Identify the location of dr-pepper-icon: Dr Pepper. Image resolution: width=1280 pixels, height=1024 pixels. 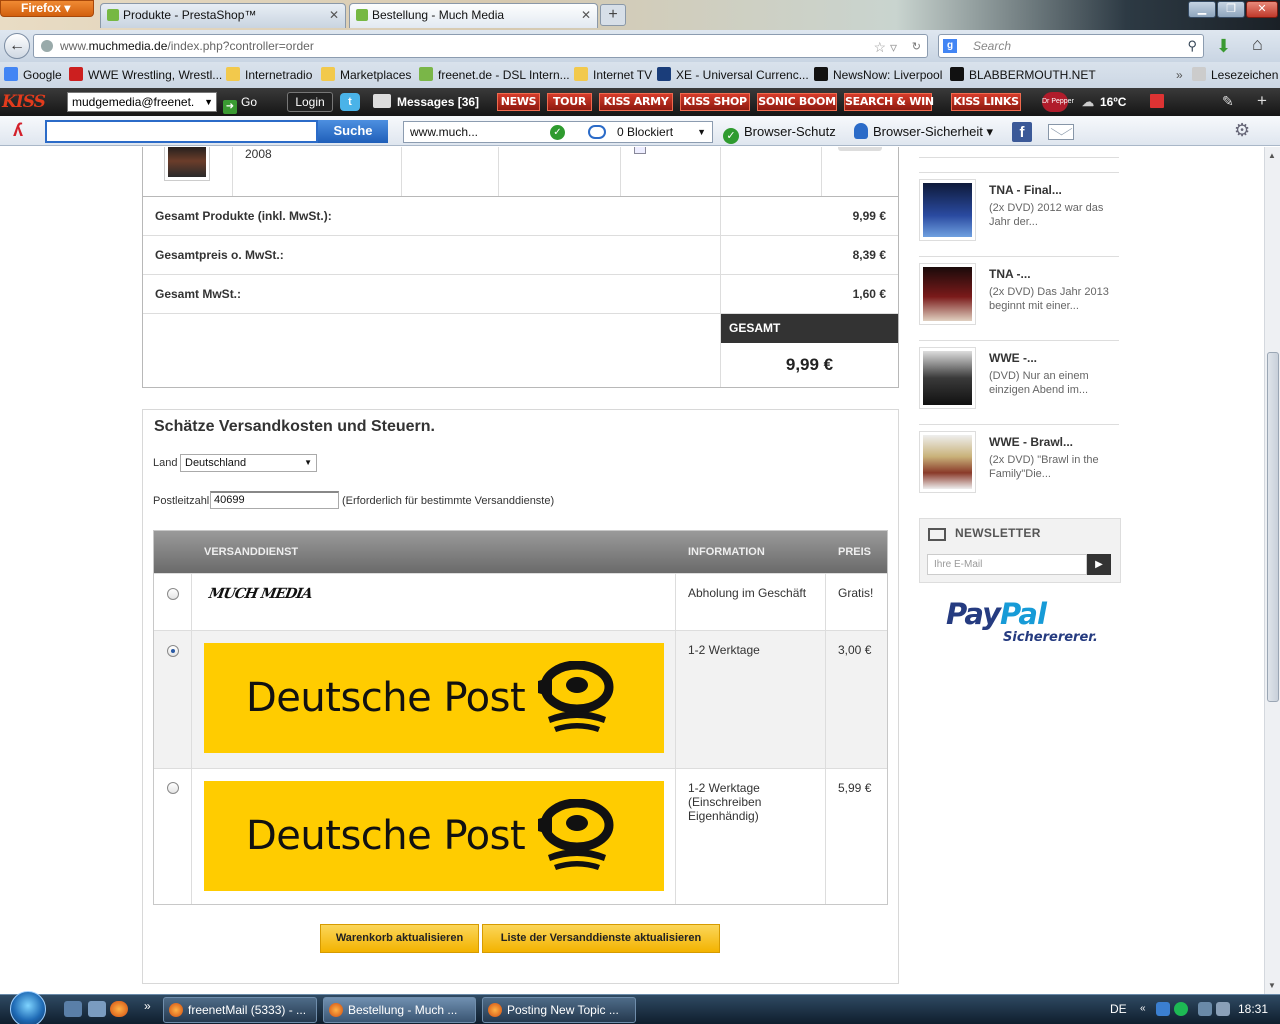
(1058, 102).